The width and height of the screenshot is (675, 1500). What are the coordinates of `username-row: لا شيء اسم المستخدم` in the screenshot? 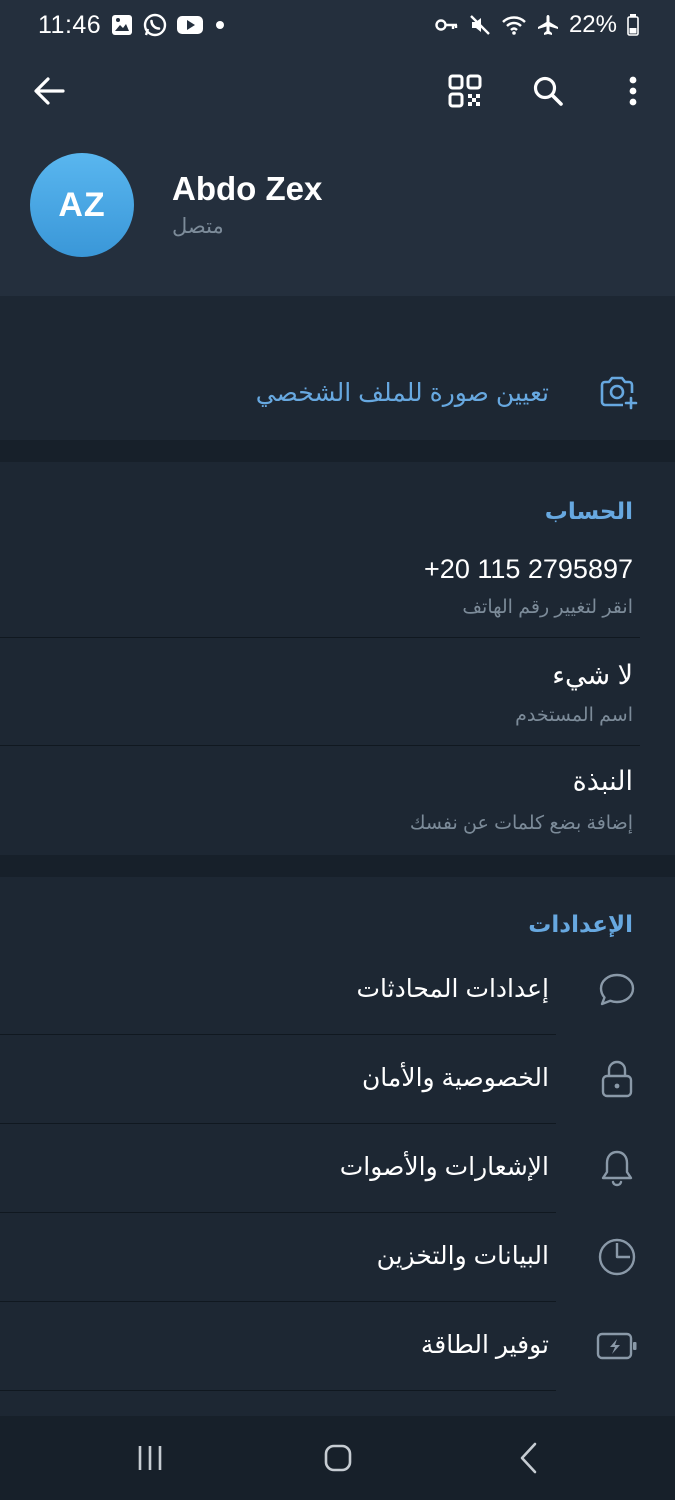 It's located at (337, 692).